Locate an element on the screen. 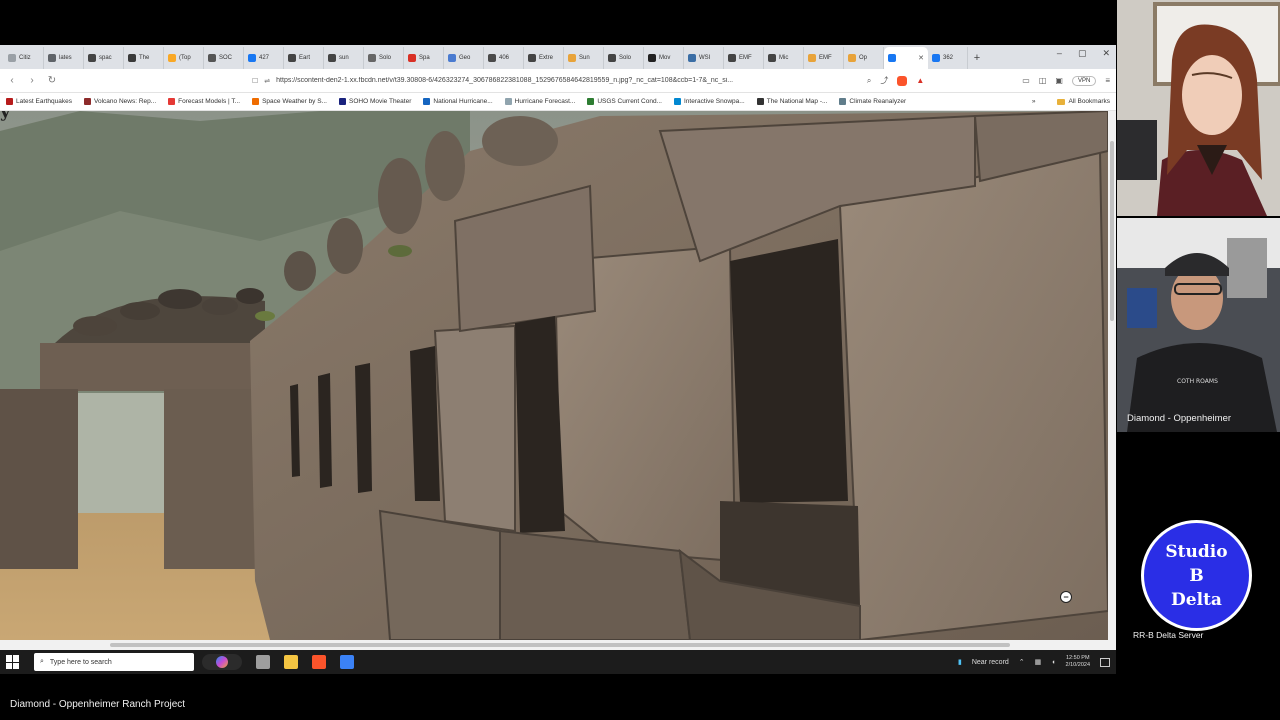 This screenshot has height=720, width=1280. browser-tab: Geo is located at coordinates (464, 58).